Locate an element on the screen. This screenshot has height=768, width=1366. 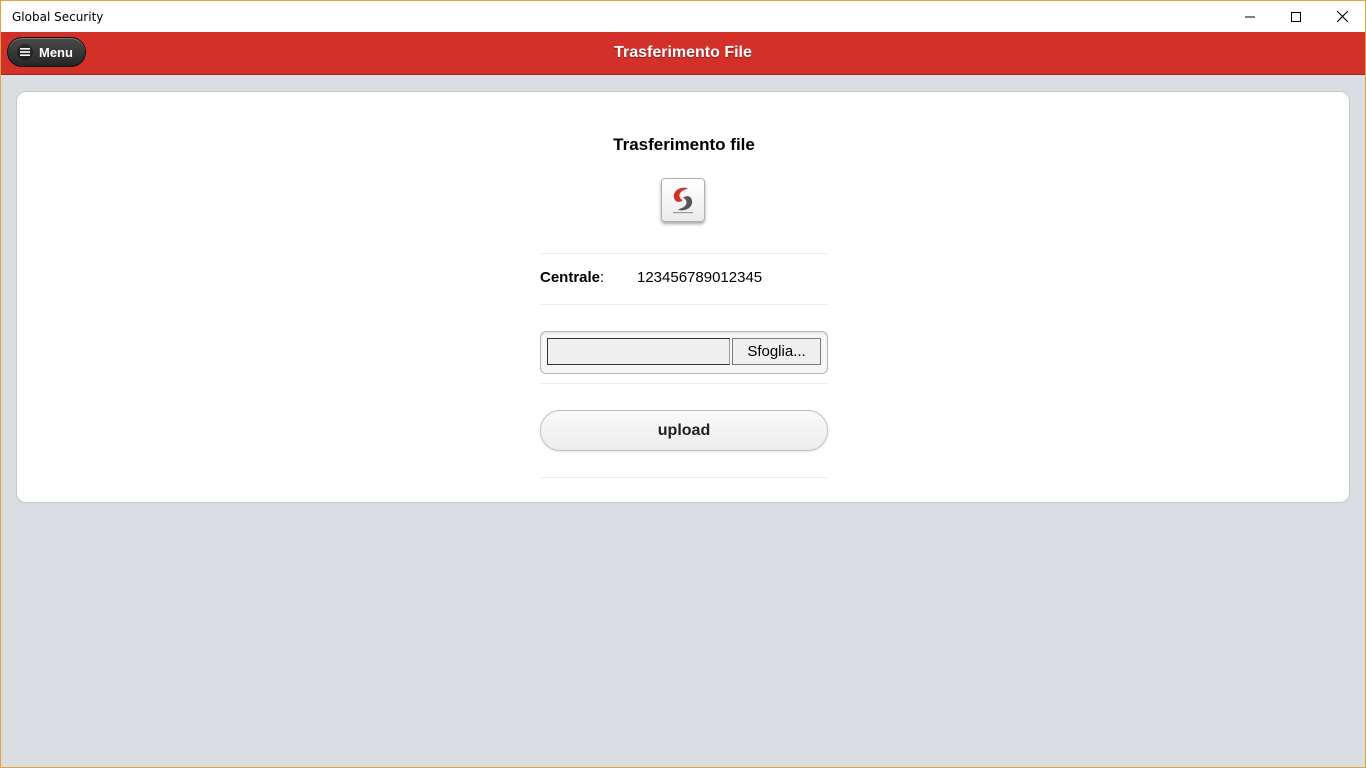
centrale-value: 123456789012345 is located at coordinates (700, 277).